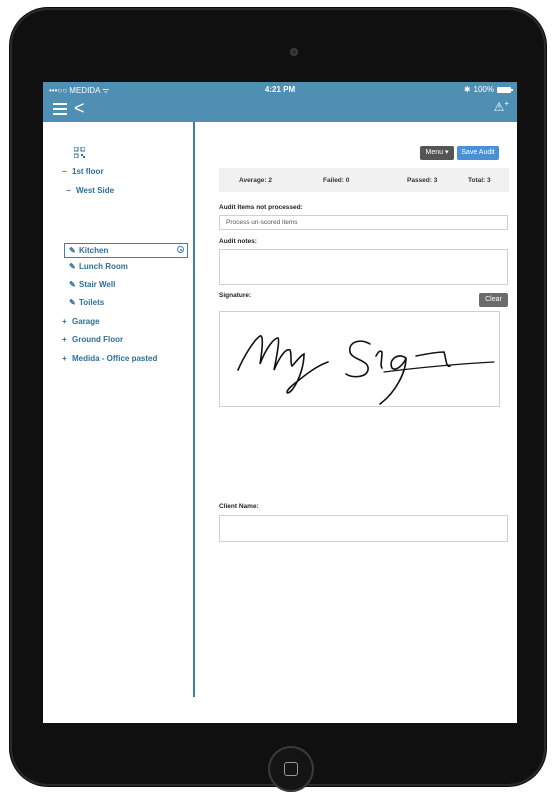 Image resolution: width=556 pixels, height=792 pixels. What do you see at coordinates (437, 153) in the screenshot?
I see `menu-button: Menu ▾` at bounding box center [437, 153].